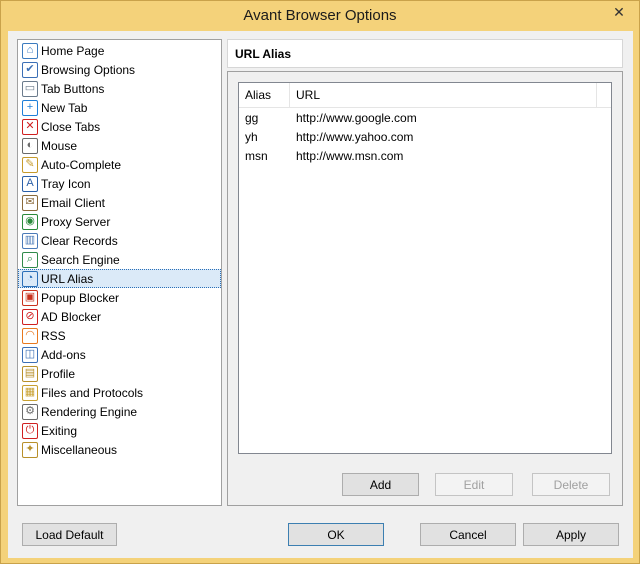 This screenshot has height=564, width=640. What do you see at coordinates (256, 155) in the screenshot?
I see `alias-cell: msn` at bounding box center [256, 155].